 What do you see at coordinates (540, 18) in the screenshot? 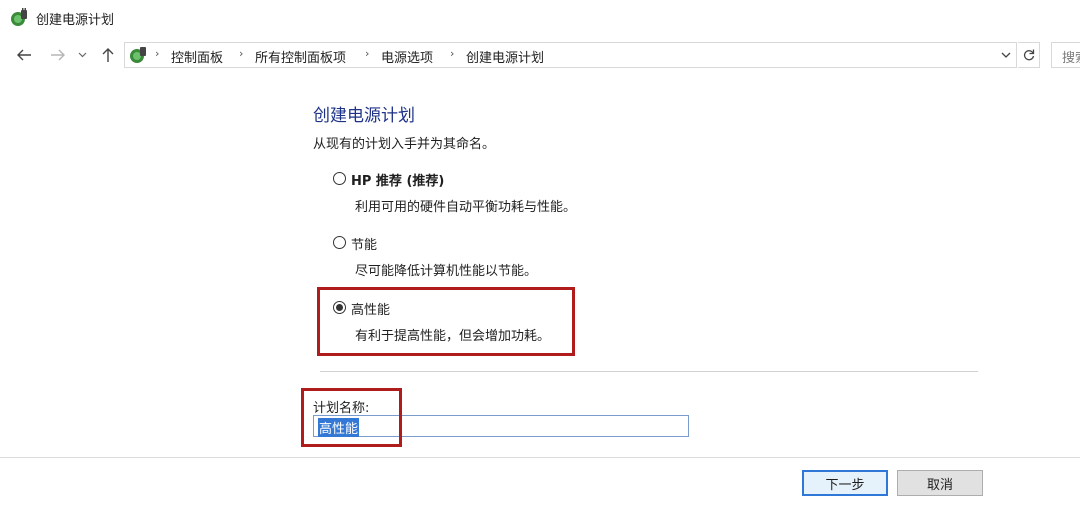
I see `title-bar: 创建电源计划` at bounding box center [540, 18].